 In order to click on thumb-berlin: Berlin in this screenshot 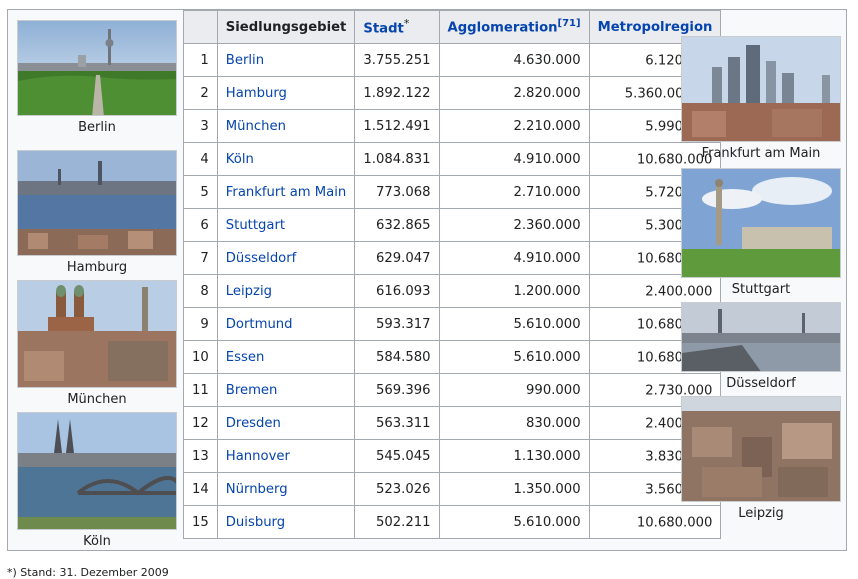, I will do `click(97, 77)`.